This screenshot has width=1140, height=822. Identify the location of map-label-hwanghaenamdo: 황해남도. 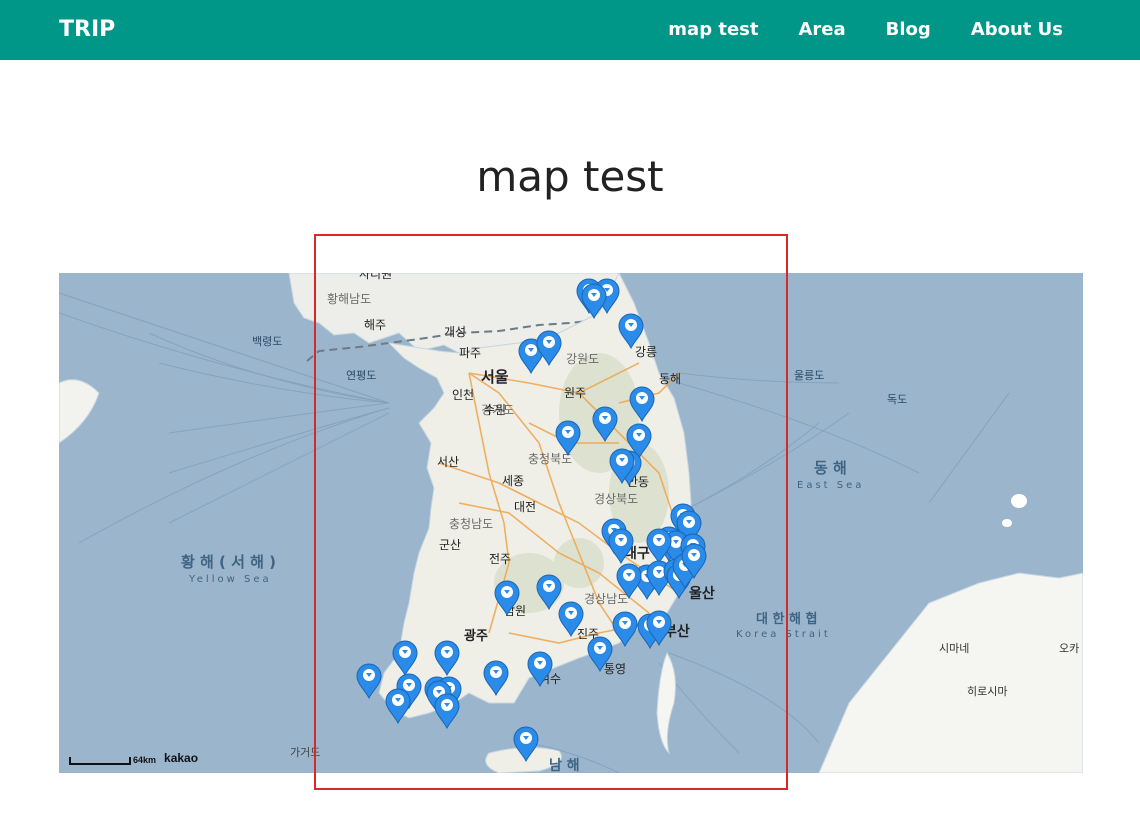
(349, 299).